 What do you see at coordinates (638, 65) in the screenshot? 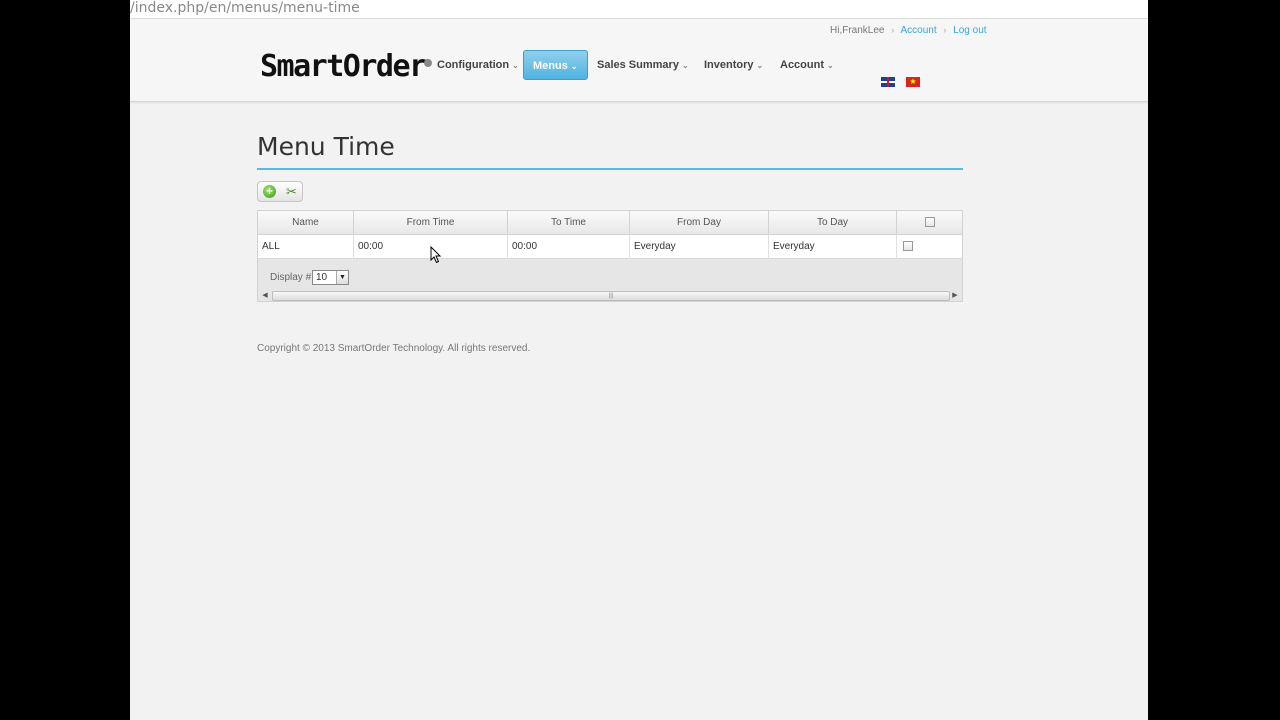
I see `nav-label: Sales Summary` at bounding box center [638, 65].